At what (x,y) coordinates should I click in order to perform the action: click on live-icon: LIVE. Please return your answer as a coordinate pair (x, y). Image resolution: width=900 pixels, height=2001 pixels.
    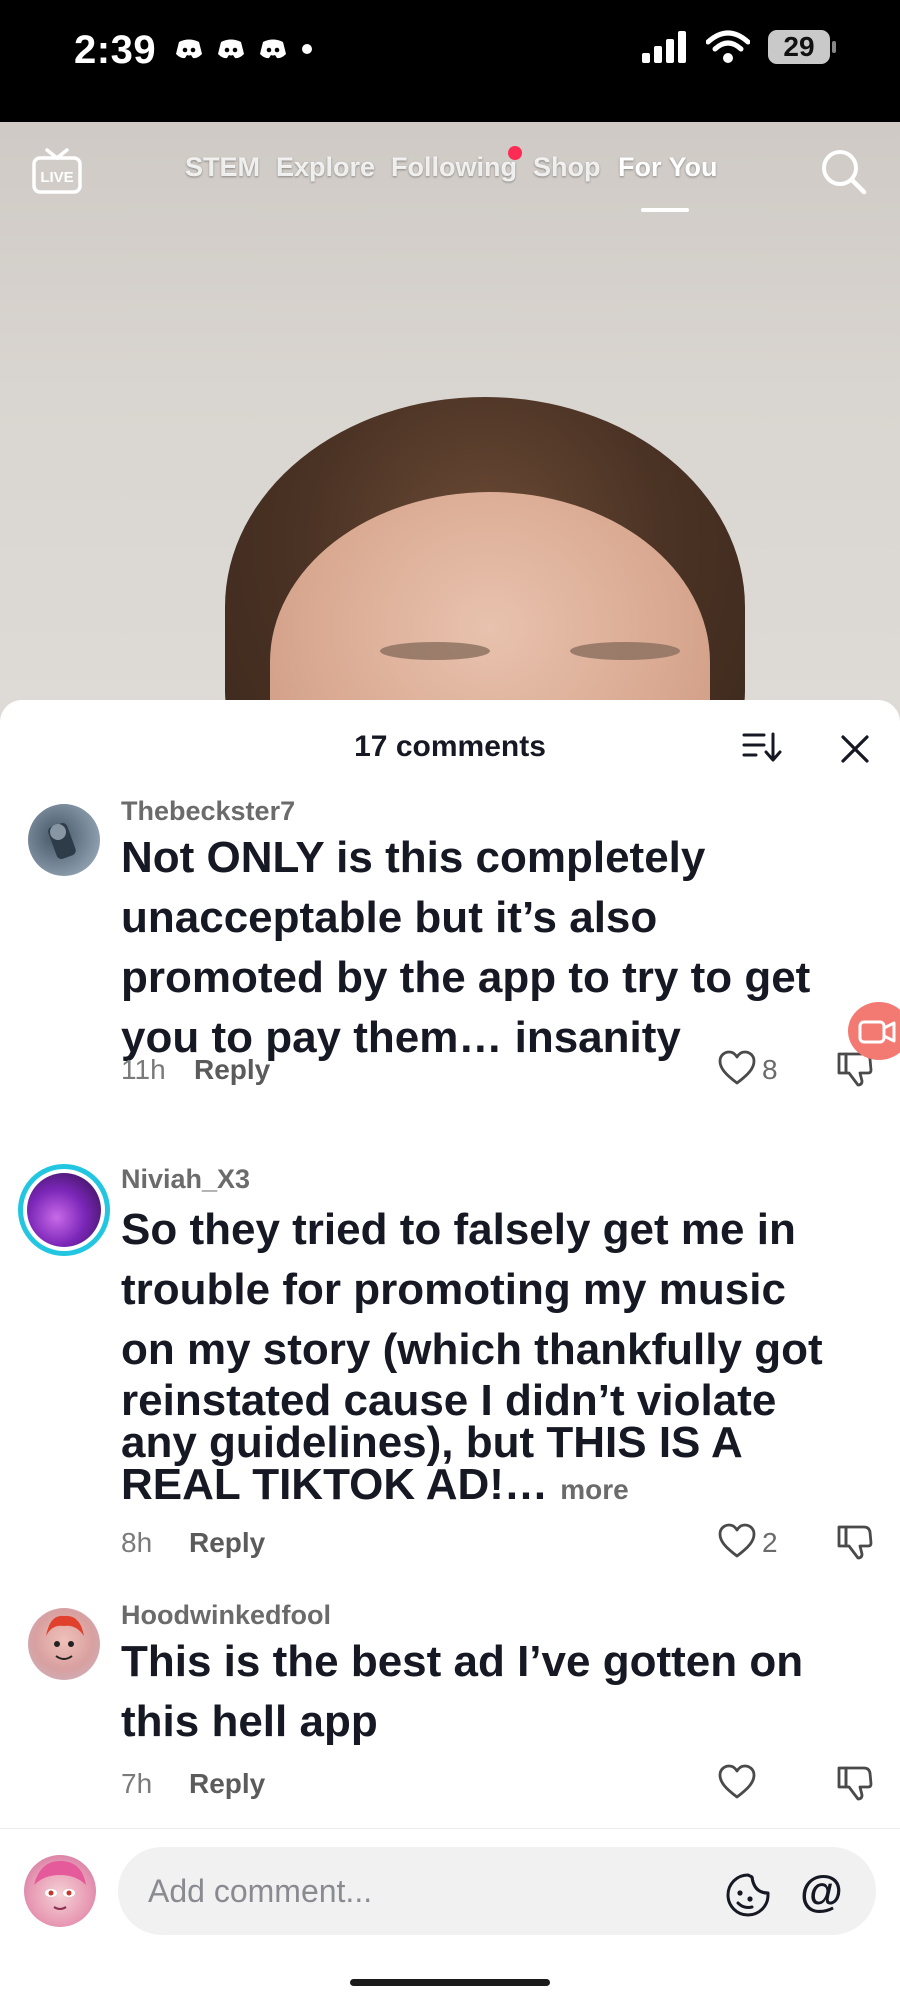
    Looking at the image, I should click on (57, 174).